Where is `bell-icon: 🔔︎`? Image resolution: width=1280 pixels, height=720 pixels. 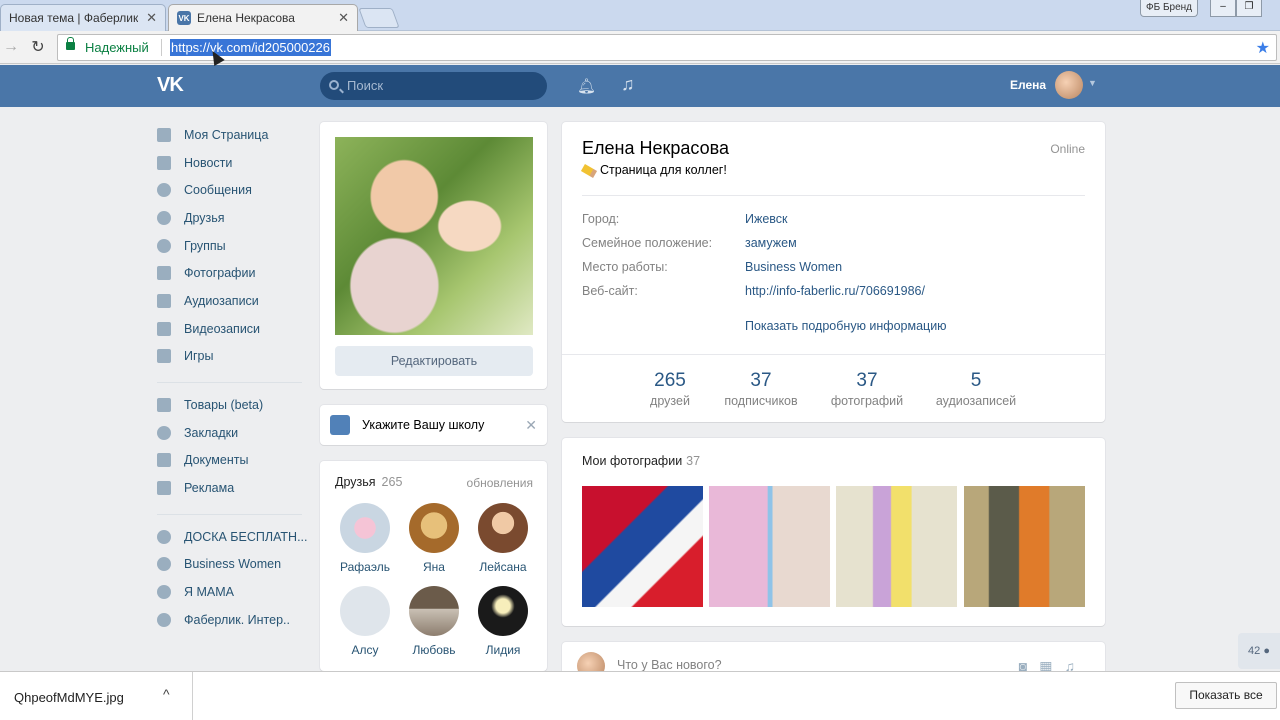 bell-icon: 🔔︎ is located at coordinates (586, 86).